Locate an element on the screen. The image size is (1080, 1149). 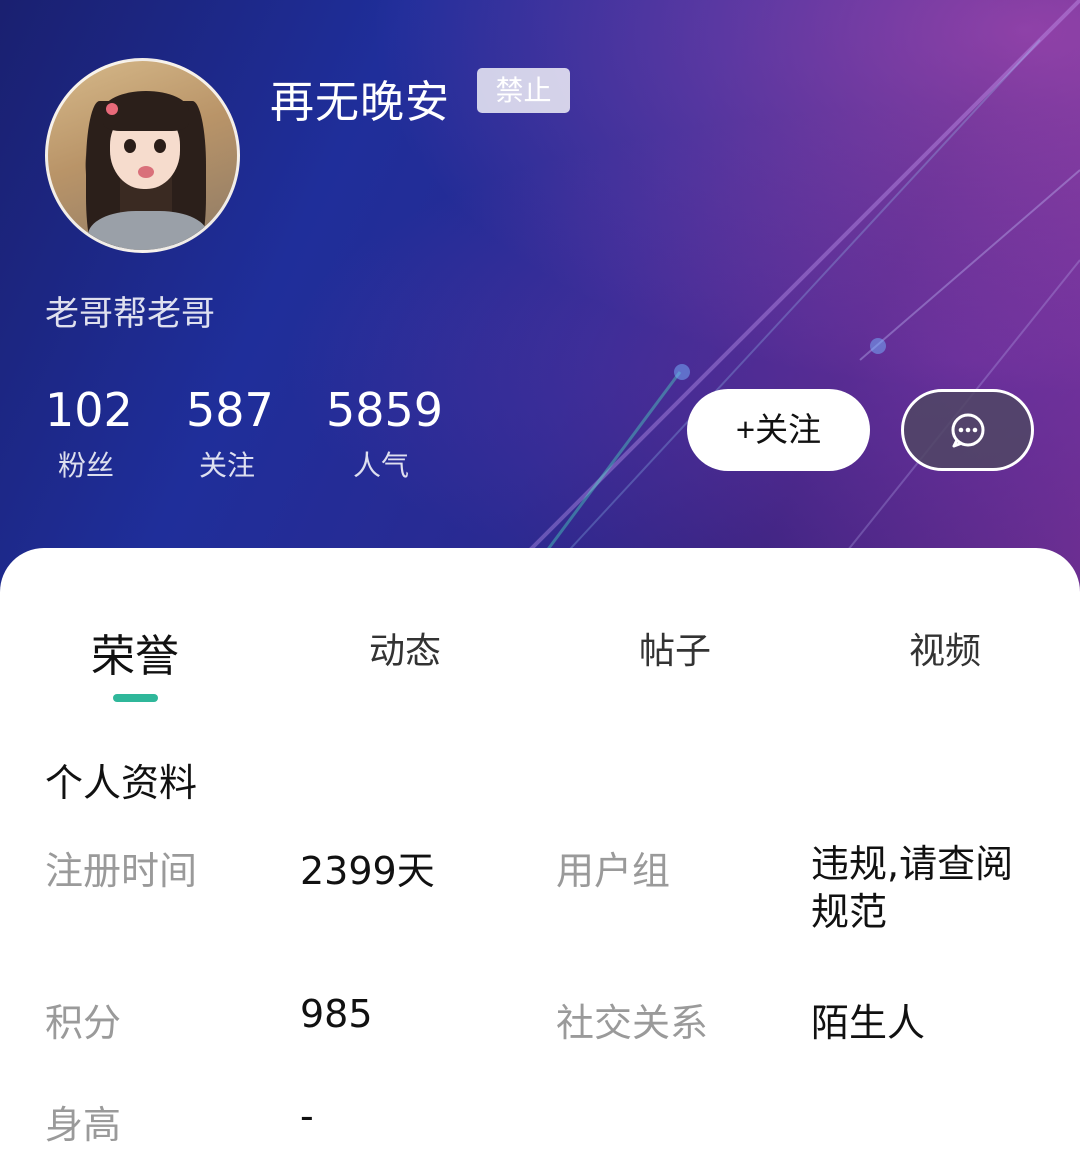
tab-posts: 帖子 is located at coordinates (675, 648).